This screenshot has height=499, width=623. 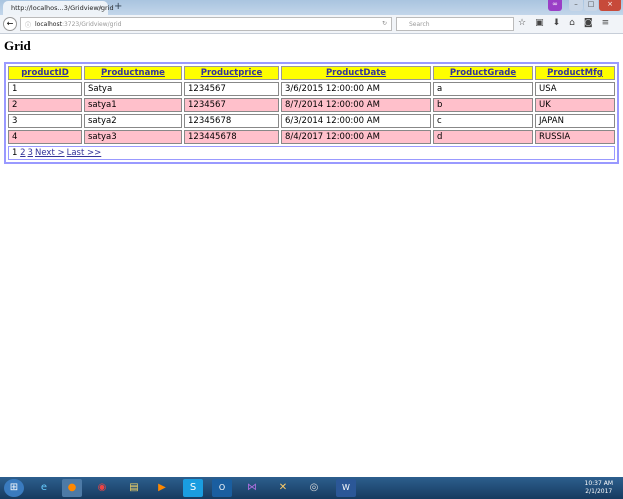 I want to click on cell-productid: 1, so click(x=45, y=89).